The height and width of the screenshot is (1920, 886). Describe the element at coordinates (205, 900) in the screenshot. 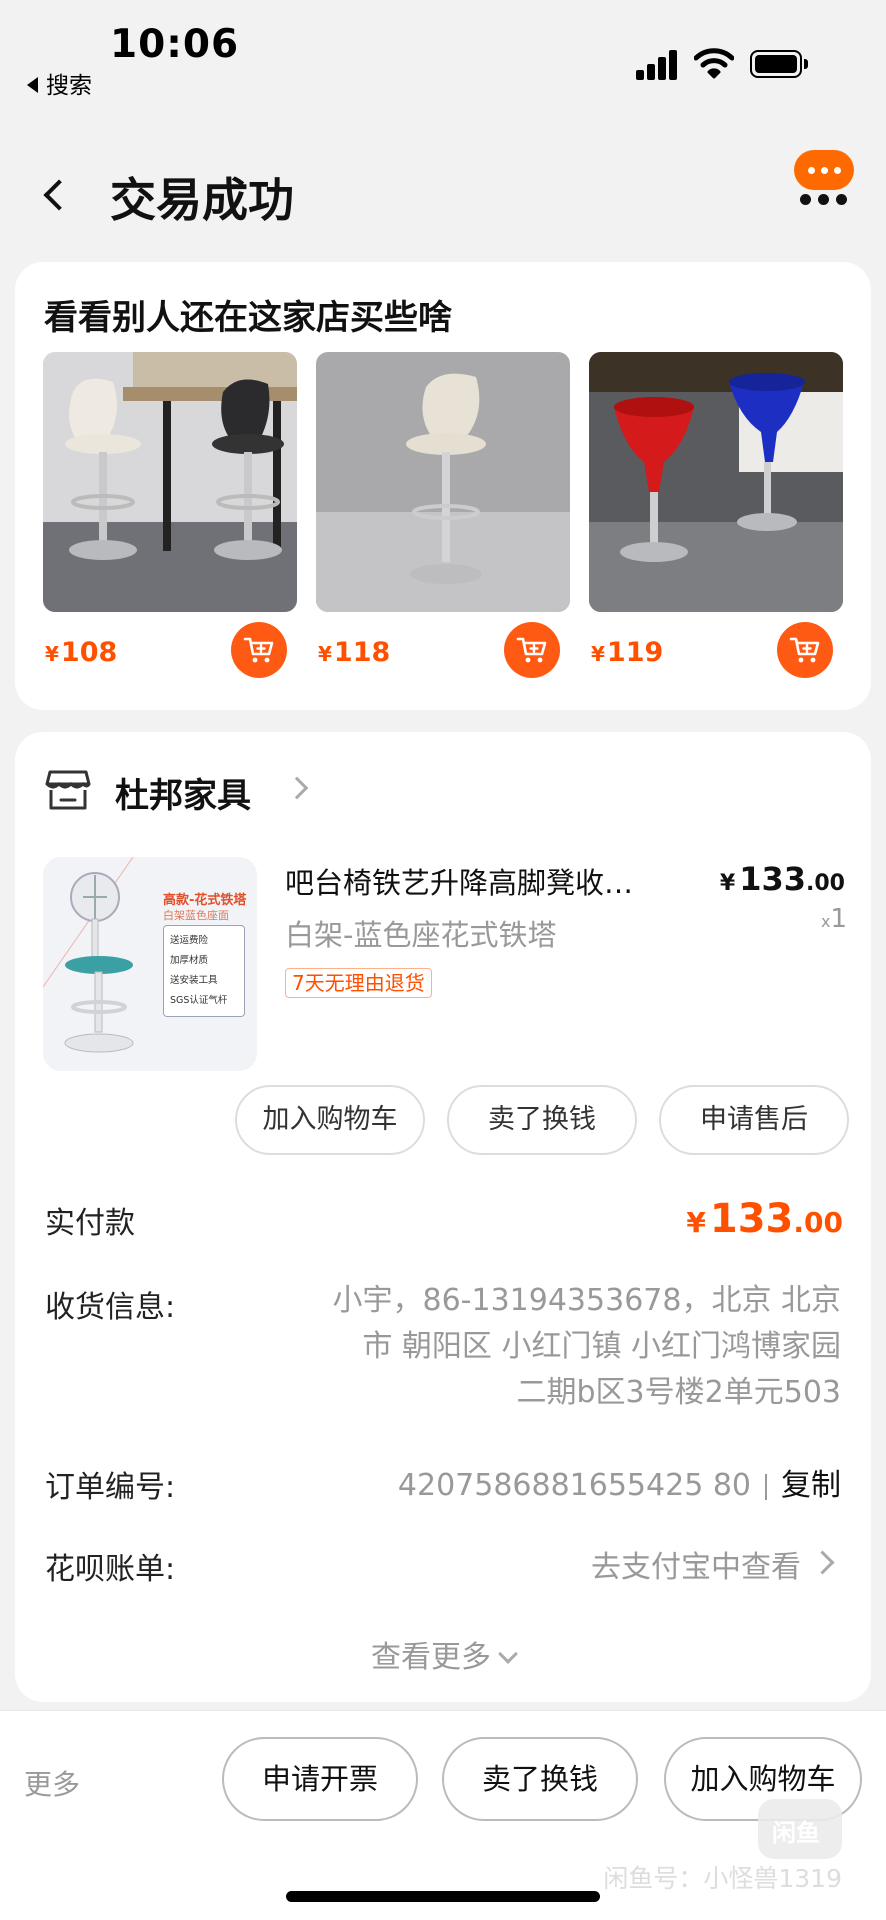

I see `image-tag-title: 高款-花式铁塔` at that location.